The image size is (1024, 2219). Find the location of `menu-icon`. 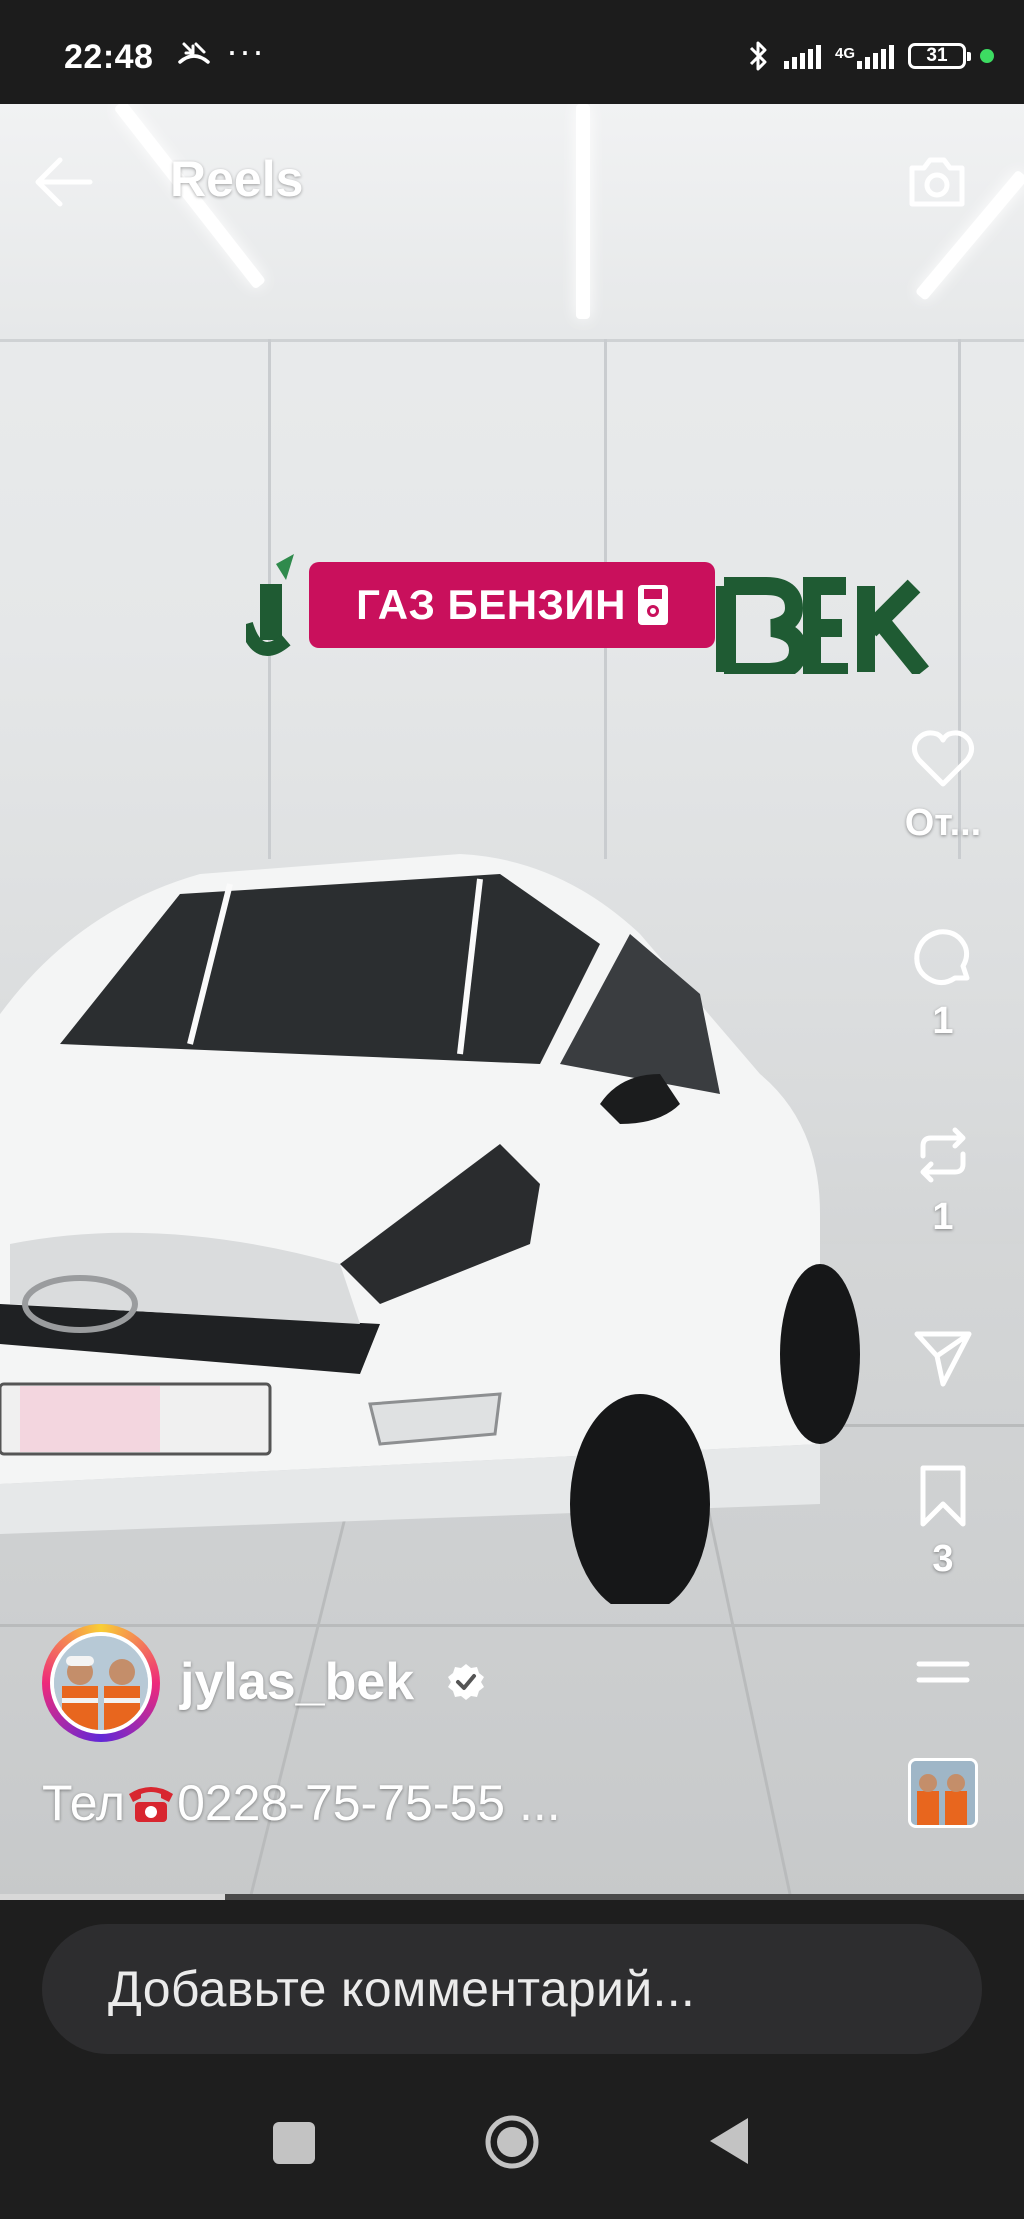

menu-icon is located at coordinates (943, 1674).